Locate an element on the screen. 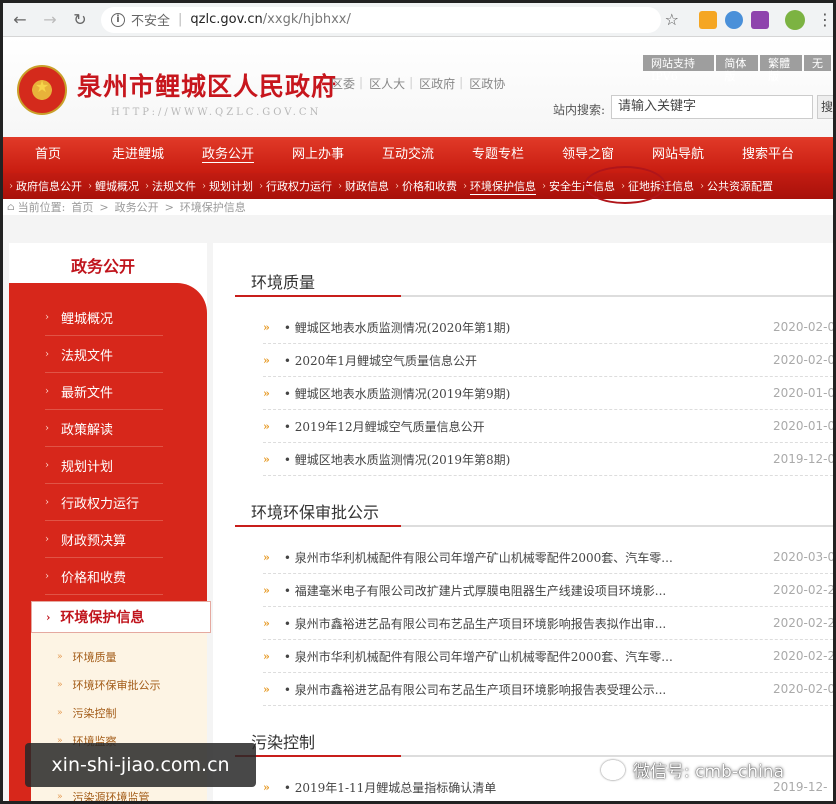 The width and height of the screenshot is (836, 804). sub-nav-item: › 征地拆迁信息 is located at coordinates (657, 186).